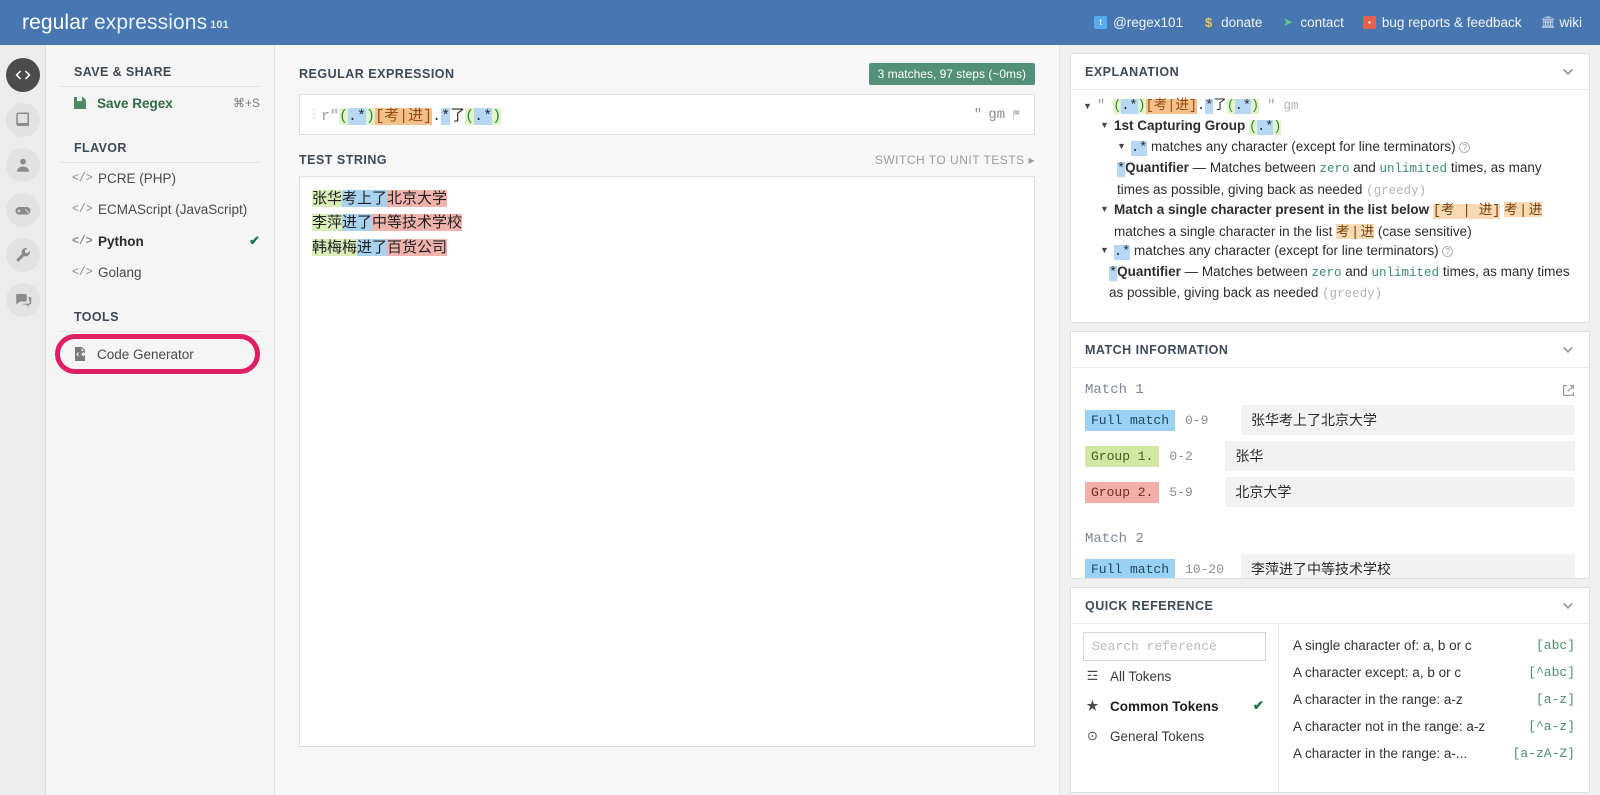 This screenshot has width=1600, height=795. Describe the element at coordinates (1434, 726) in the screenshot. I see `list-item: A character not in the range: a-z [^a-z]` at that location.